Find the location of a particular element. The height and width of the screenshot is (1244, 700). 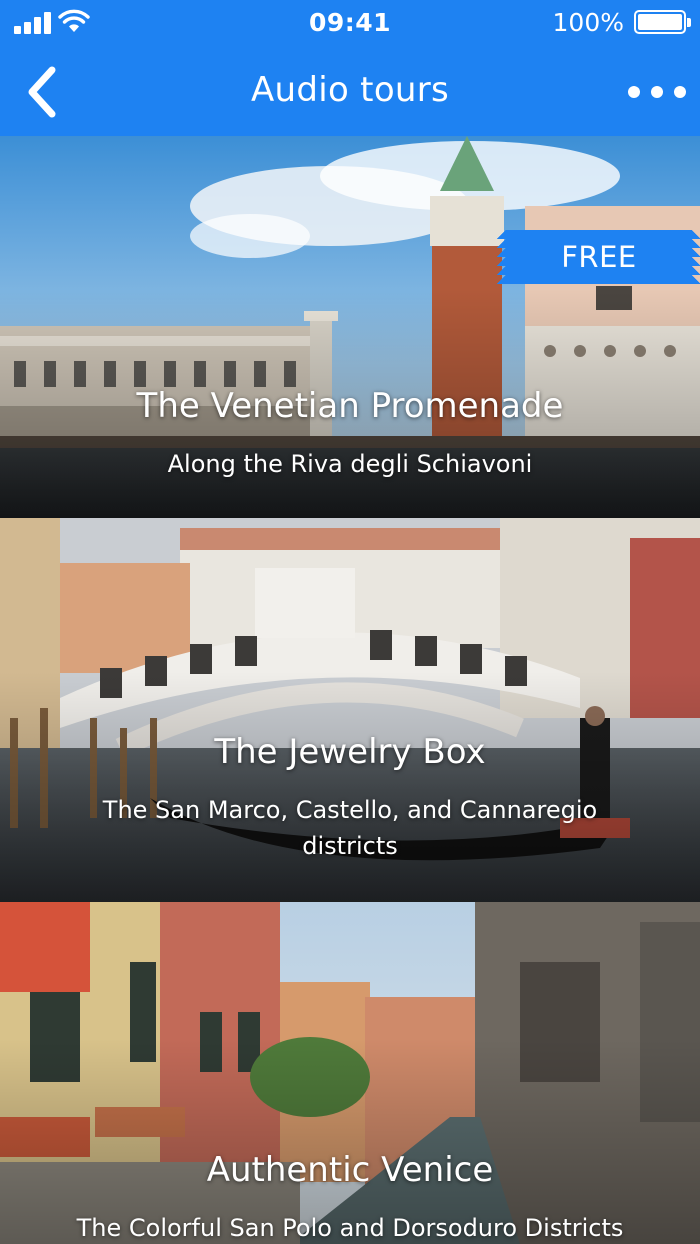

battery-icon is located at coordinates (662, 22).